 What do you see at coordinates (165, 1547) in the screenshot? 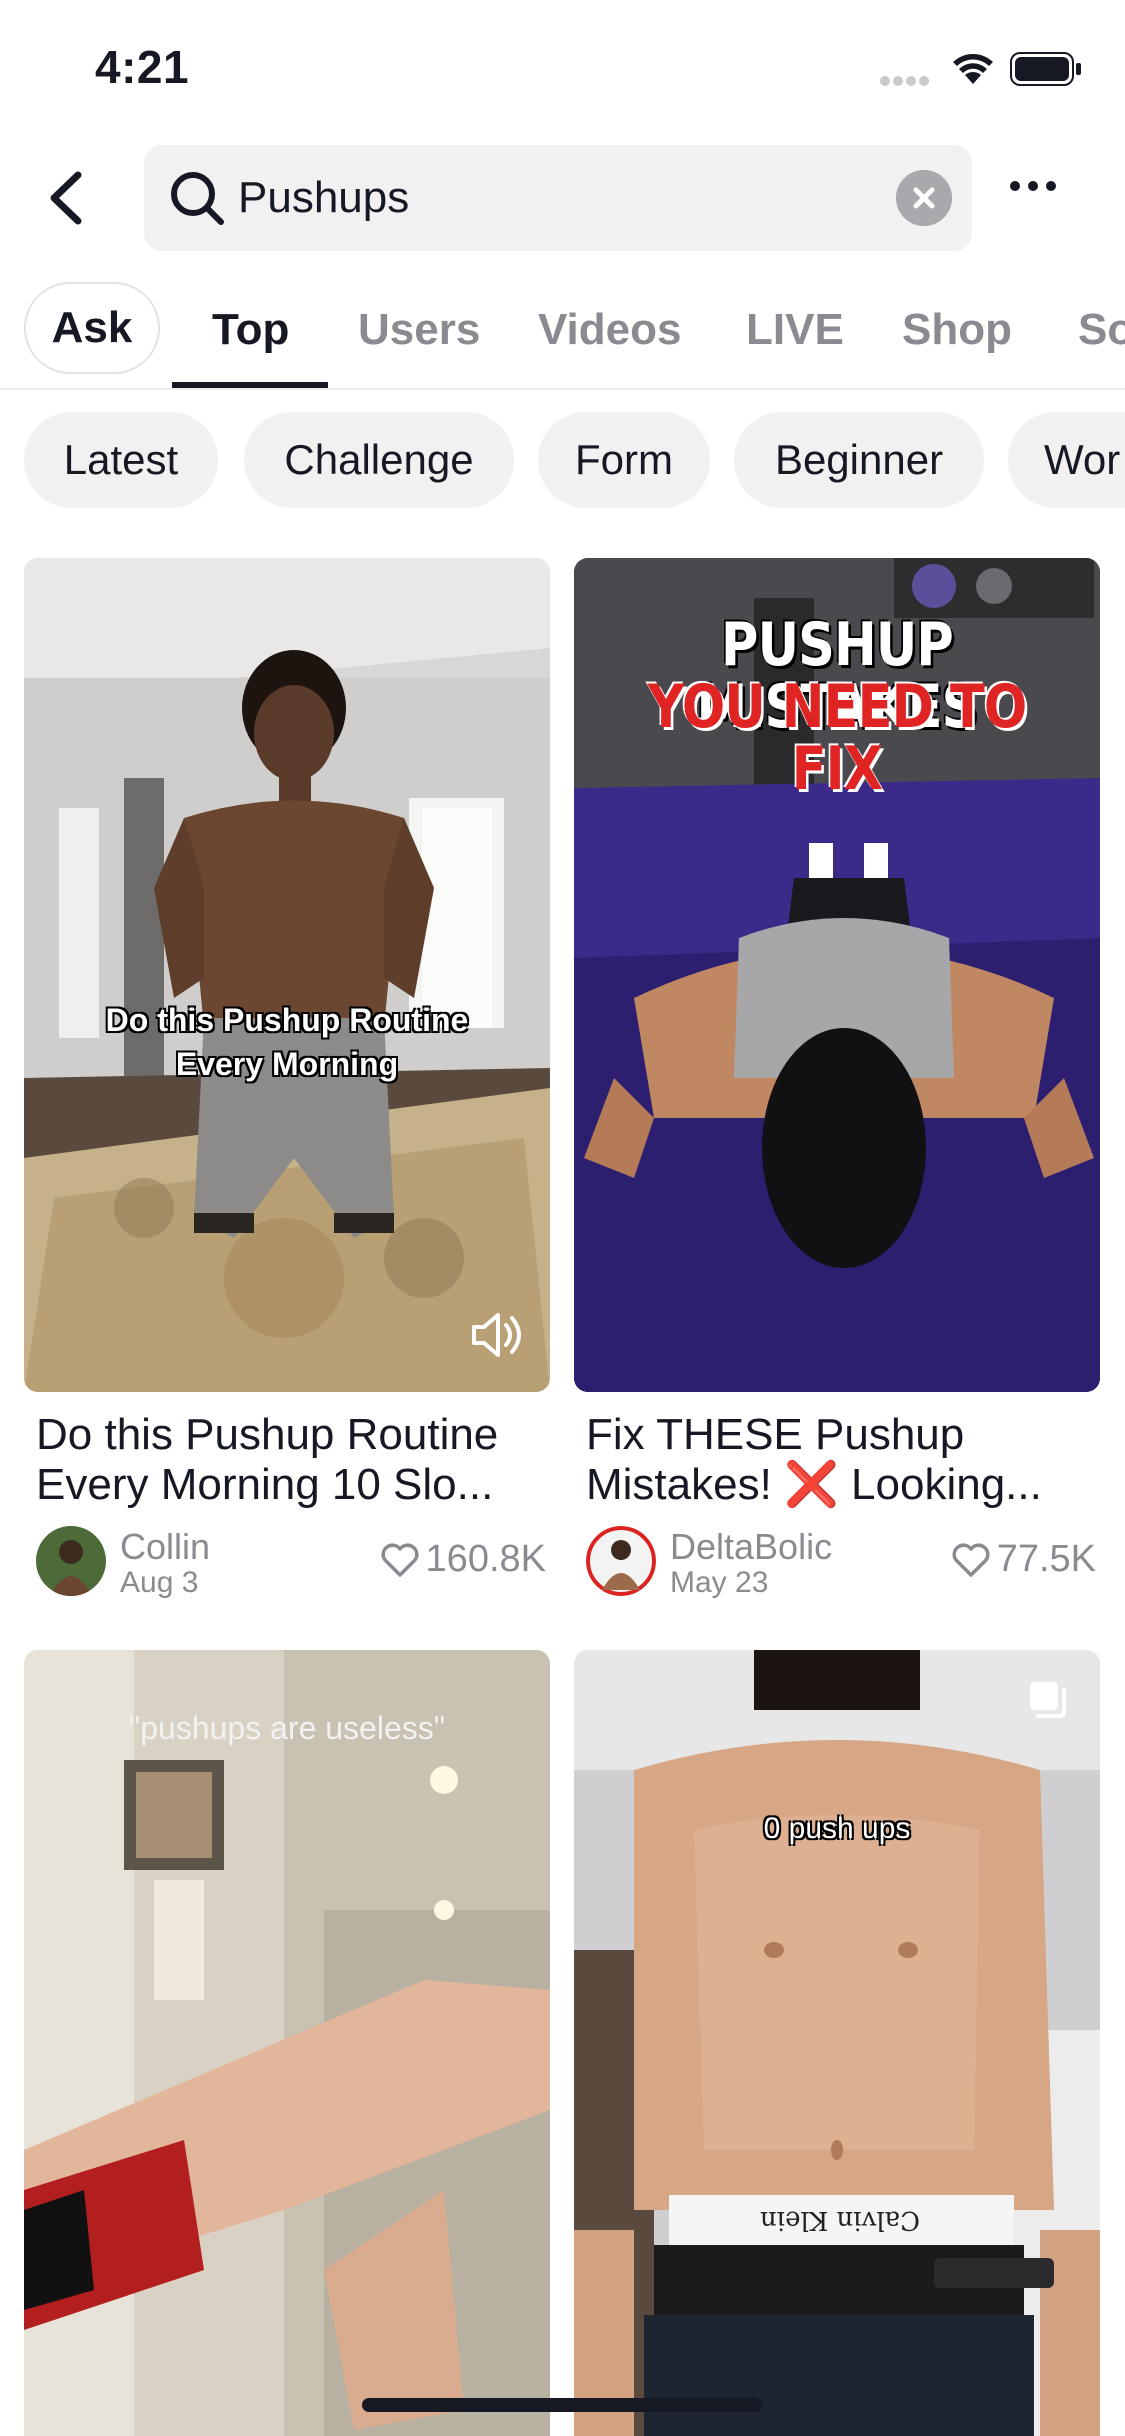
I see `author-name: Collin` at bounding box center [165, 1547].